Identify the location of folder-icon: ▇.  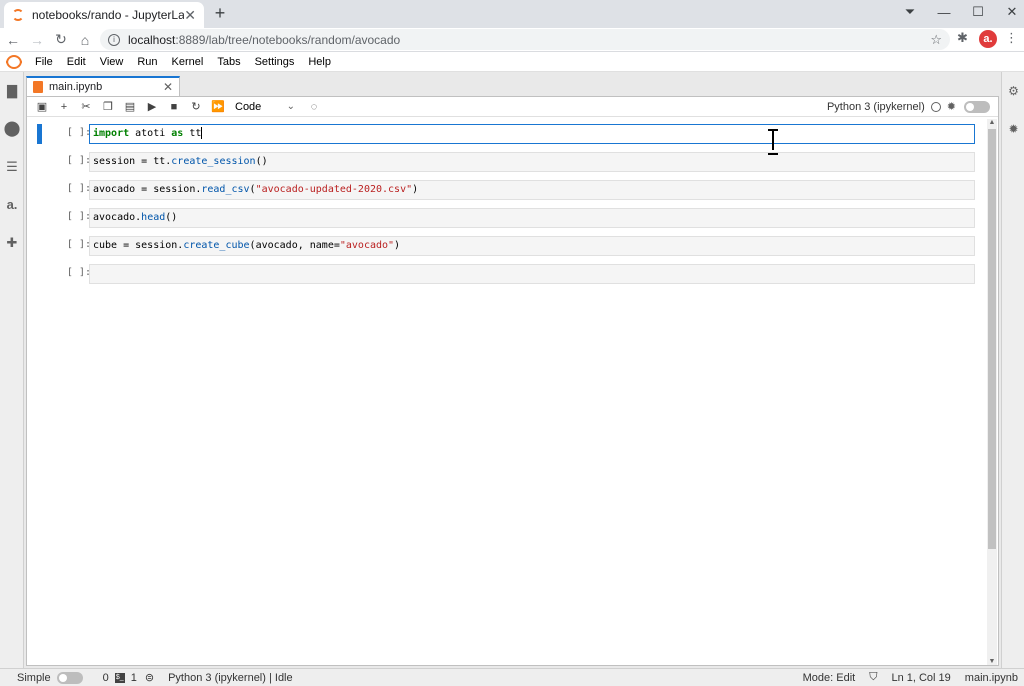
(12, 91).